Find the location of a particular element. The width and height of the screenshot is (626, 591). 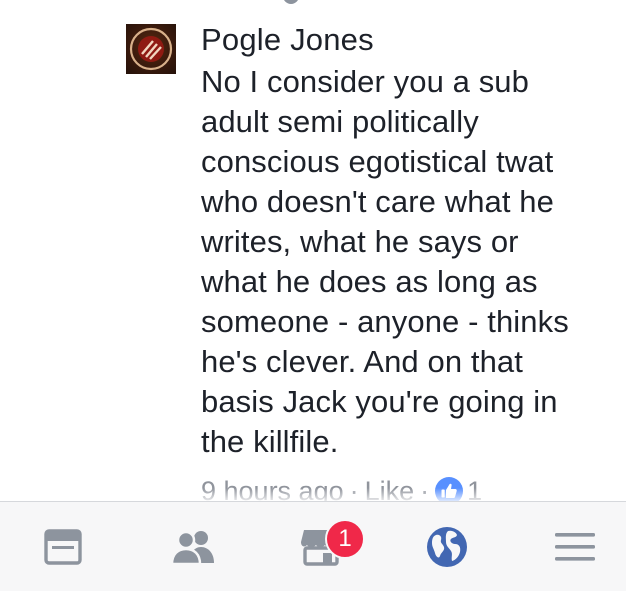

avatar is located at coordinates (151, 49).